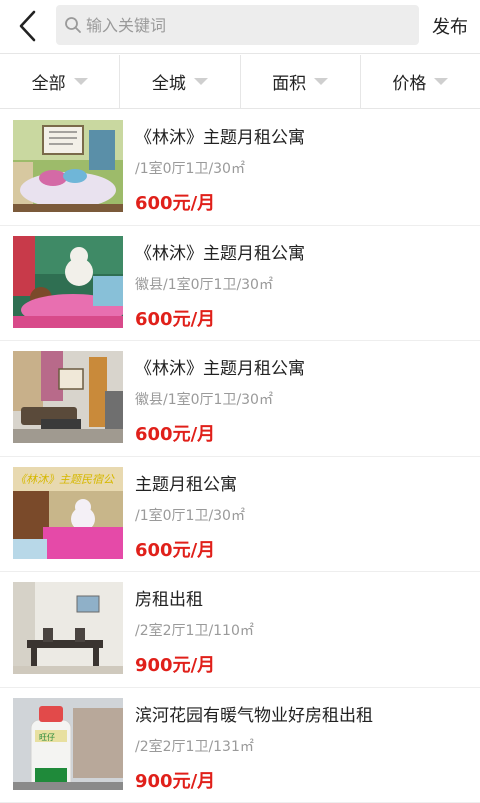 The height and width of the screenshot is (803, 480). What do you see at coordinates (68, 513) in the screenshot?
I see `listing-photo: 《林沐》主题民宿公` at bounding box center [68, 513].